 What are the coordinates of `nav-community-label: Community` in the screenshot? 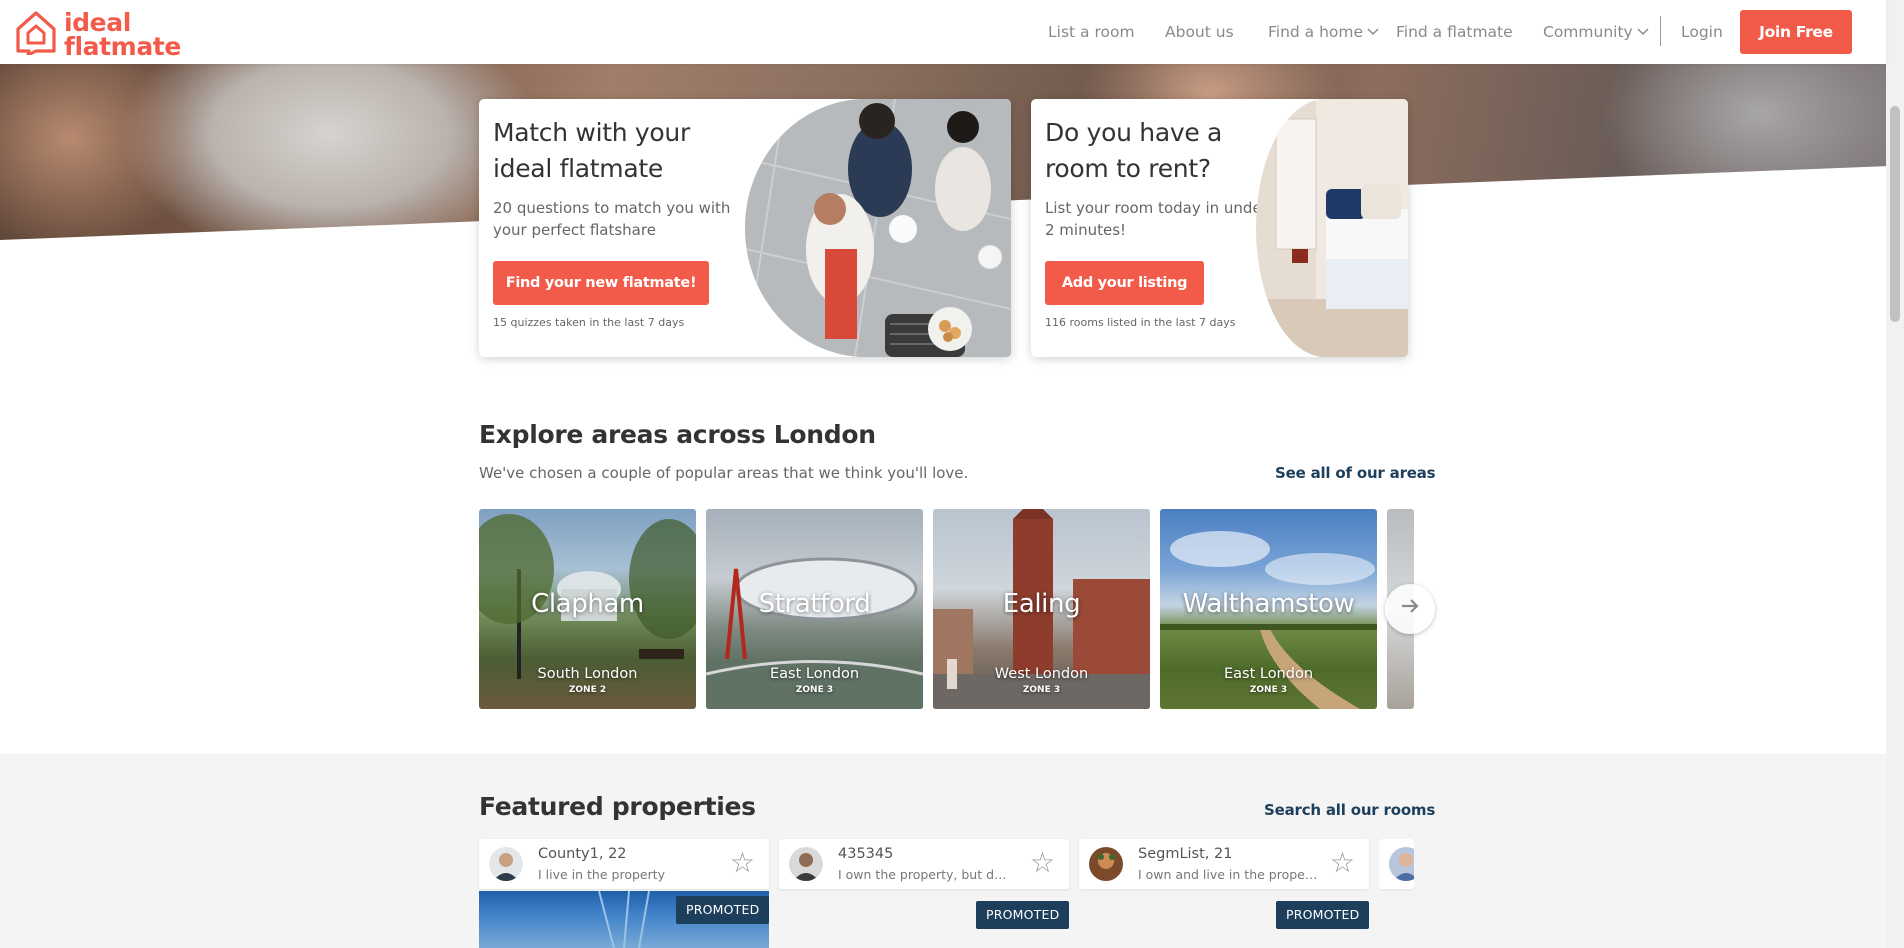 It's located at (1588, 32).